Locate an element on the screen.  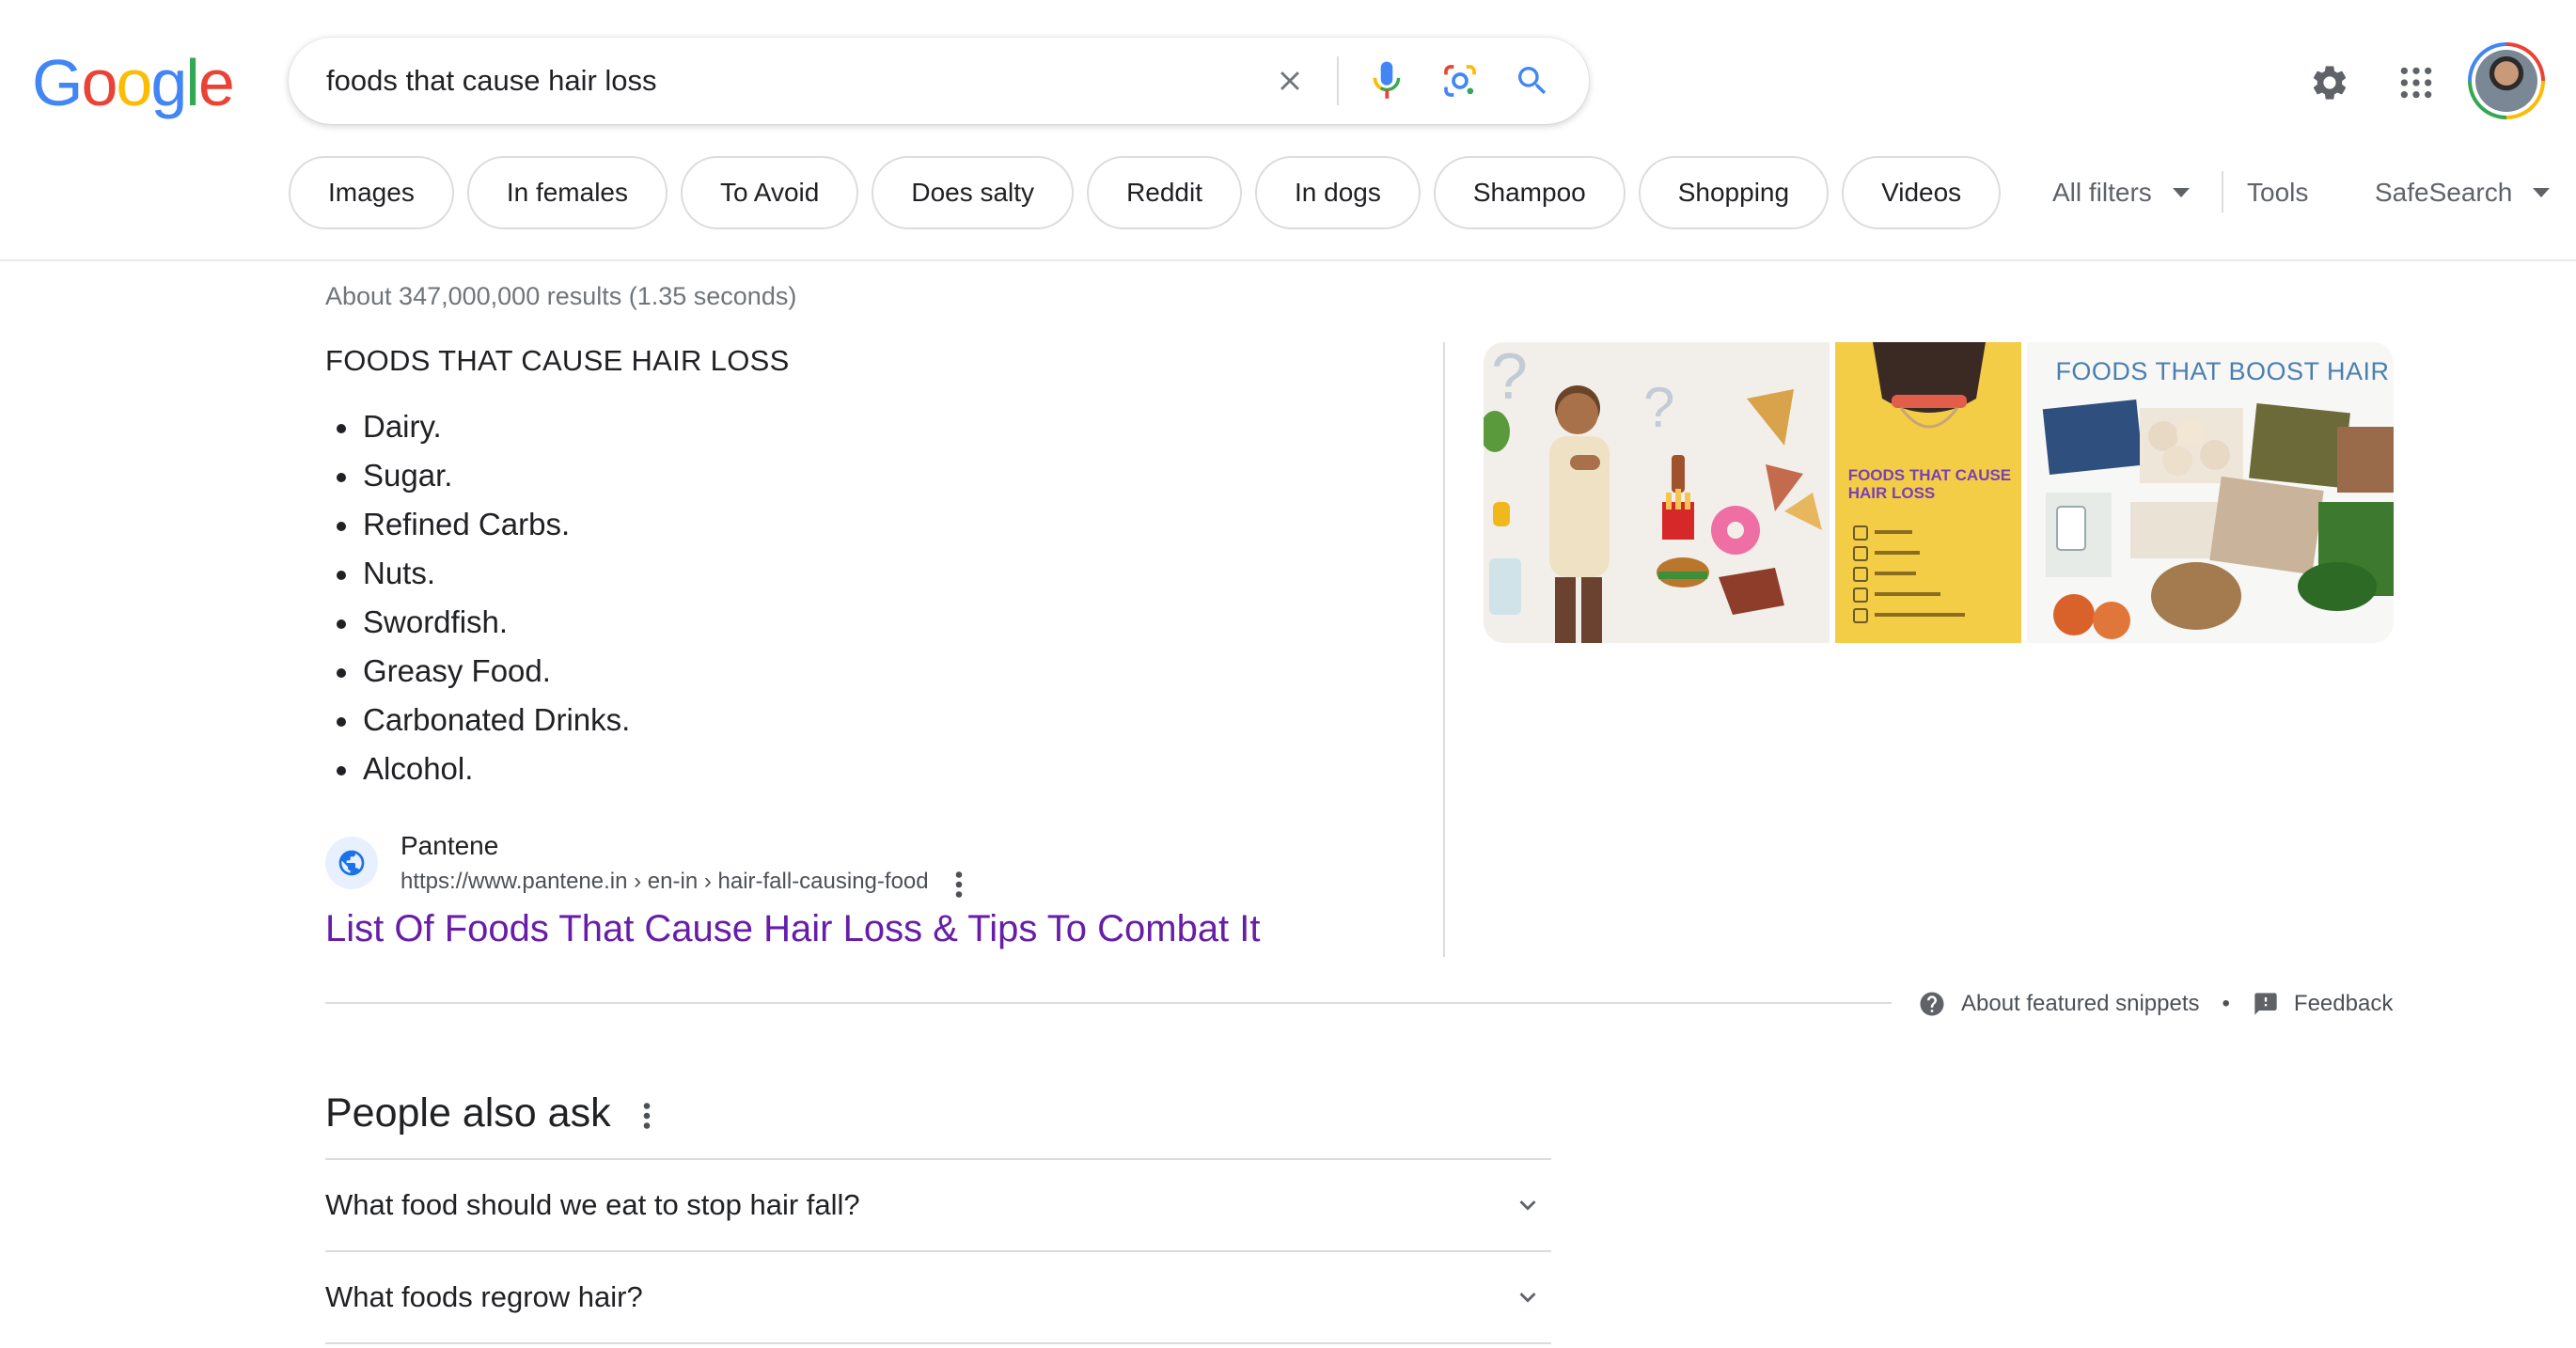
camera-lens-icon is located at coordinates (1460, 81).